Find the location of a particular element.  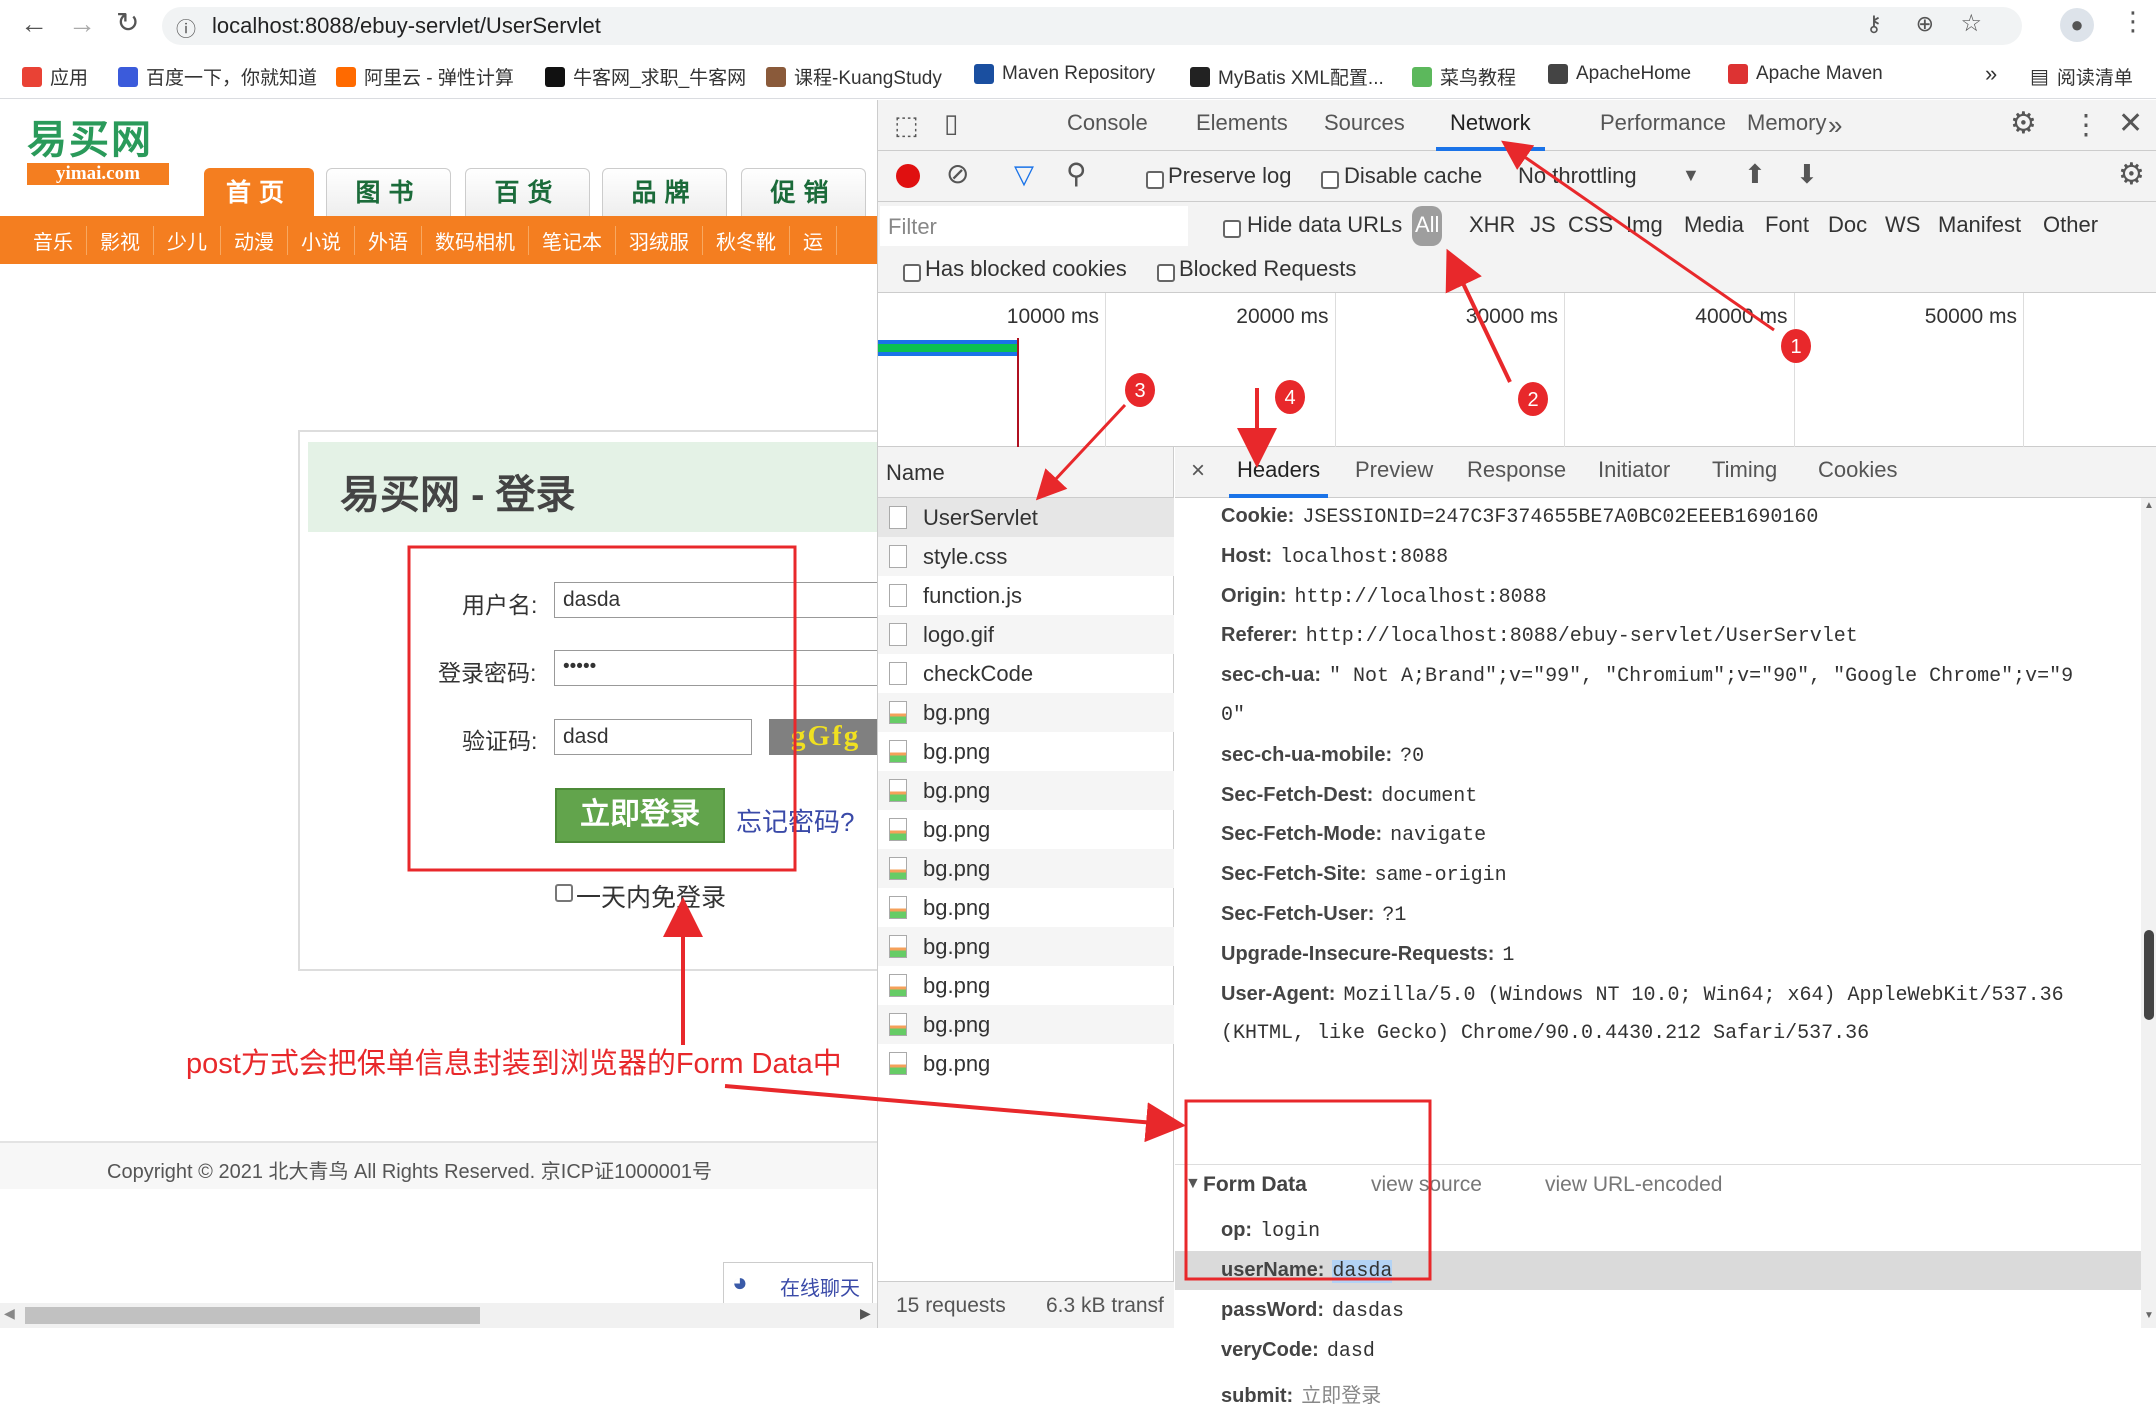

more-tabs-icon: » is located at coordinates (1835, 125).